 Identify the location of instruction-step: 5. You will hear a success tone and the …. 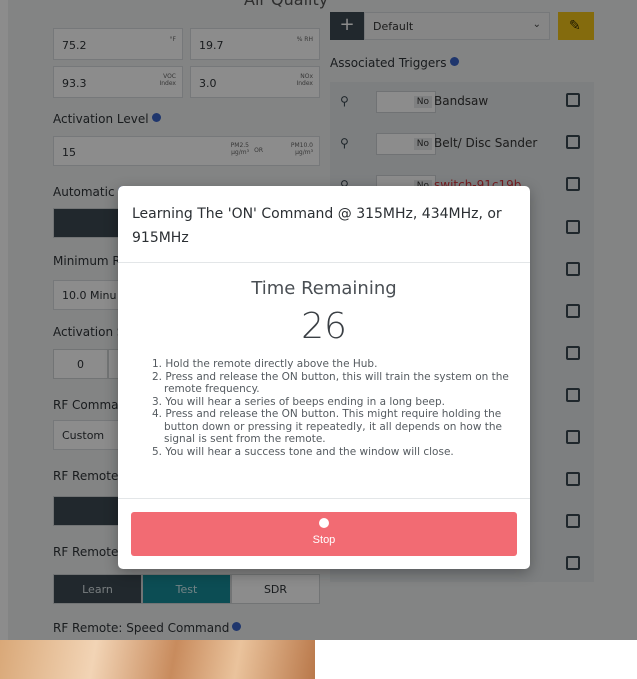
(303, 451).